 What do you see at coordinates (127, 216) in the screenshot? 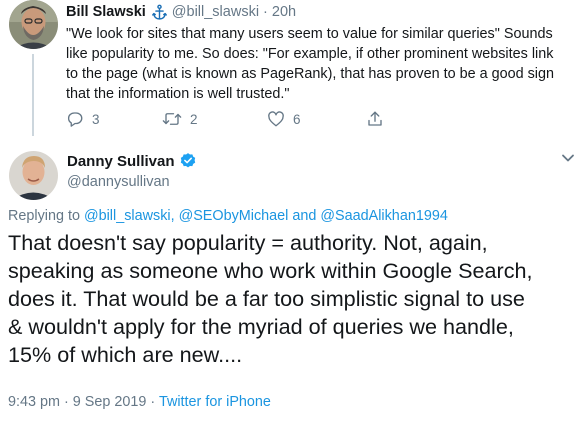
I see `mention-link: @bill_slawski` at bounding box center [127, 216].